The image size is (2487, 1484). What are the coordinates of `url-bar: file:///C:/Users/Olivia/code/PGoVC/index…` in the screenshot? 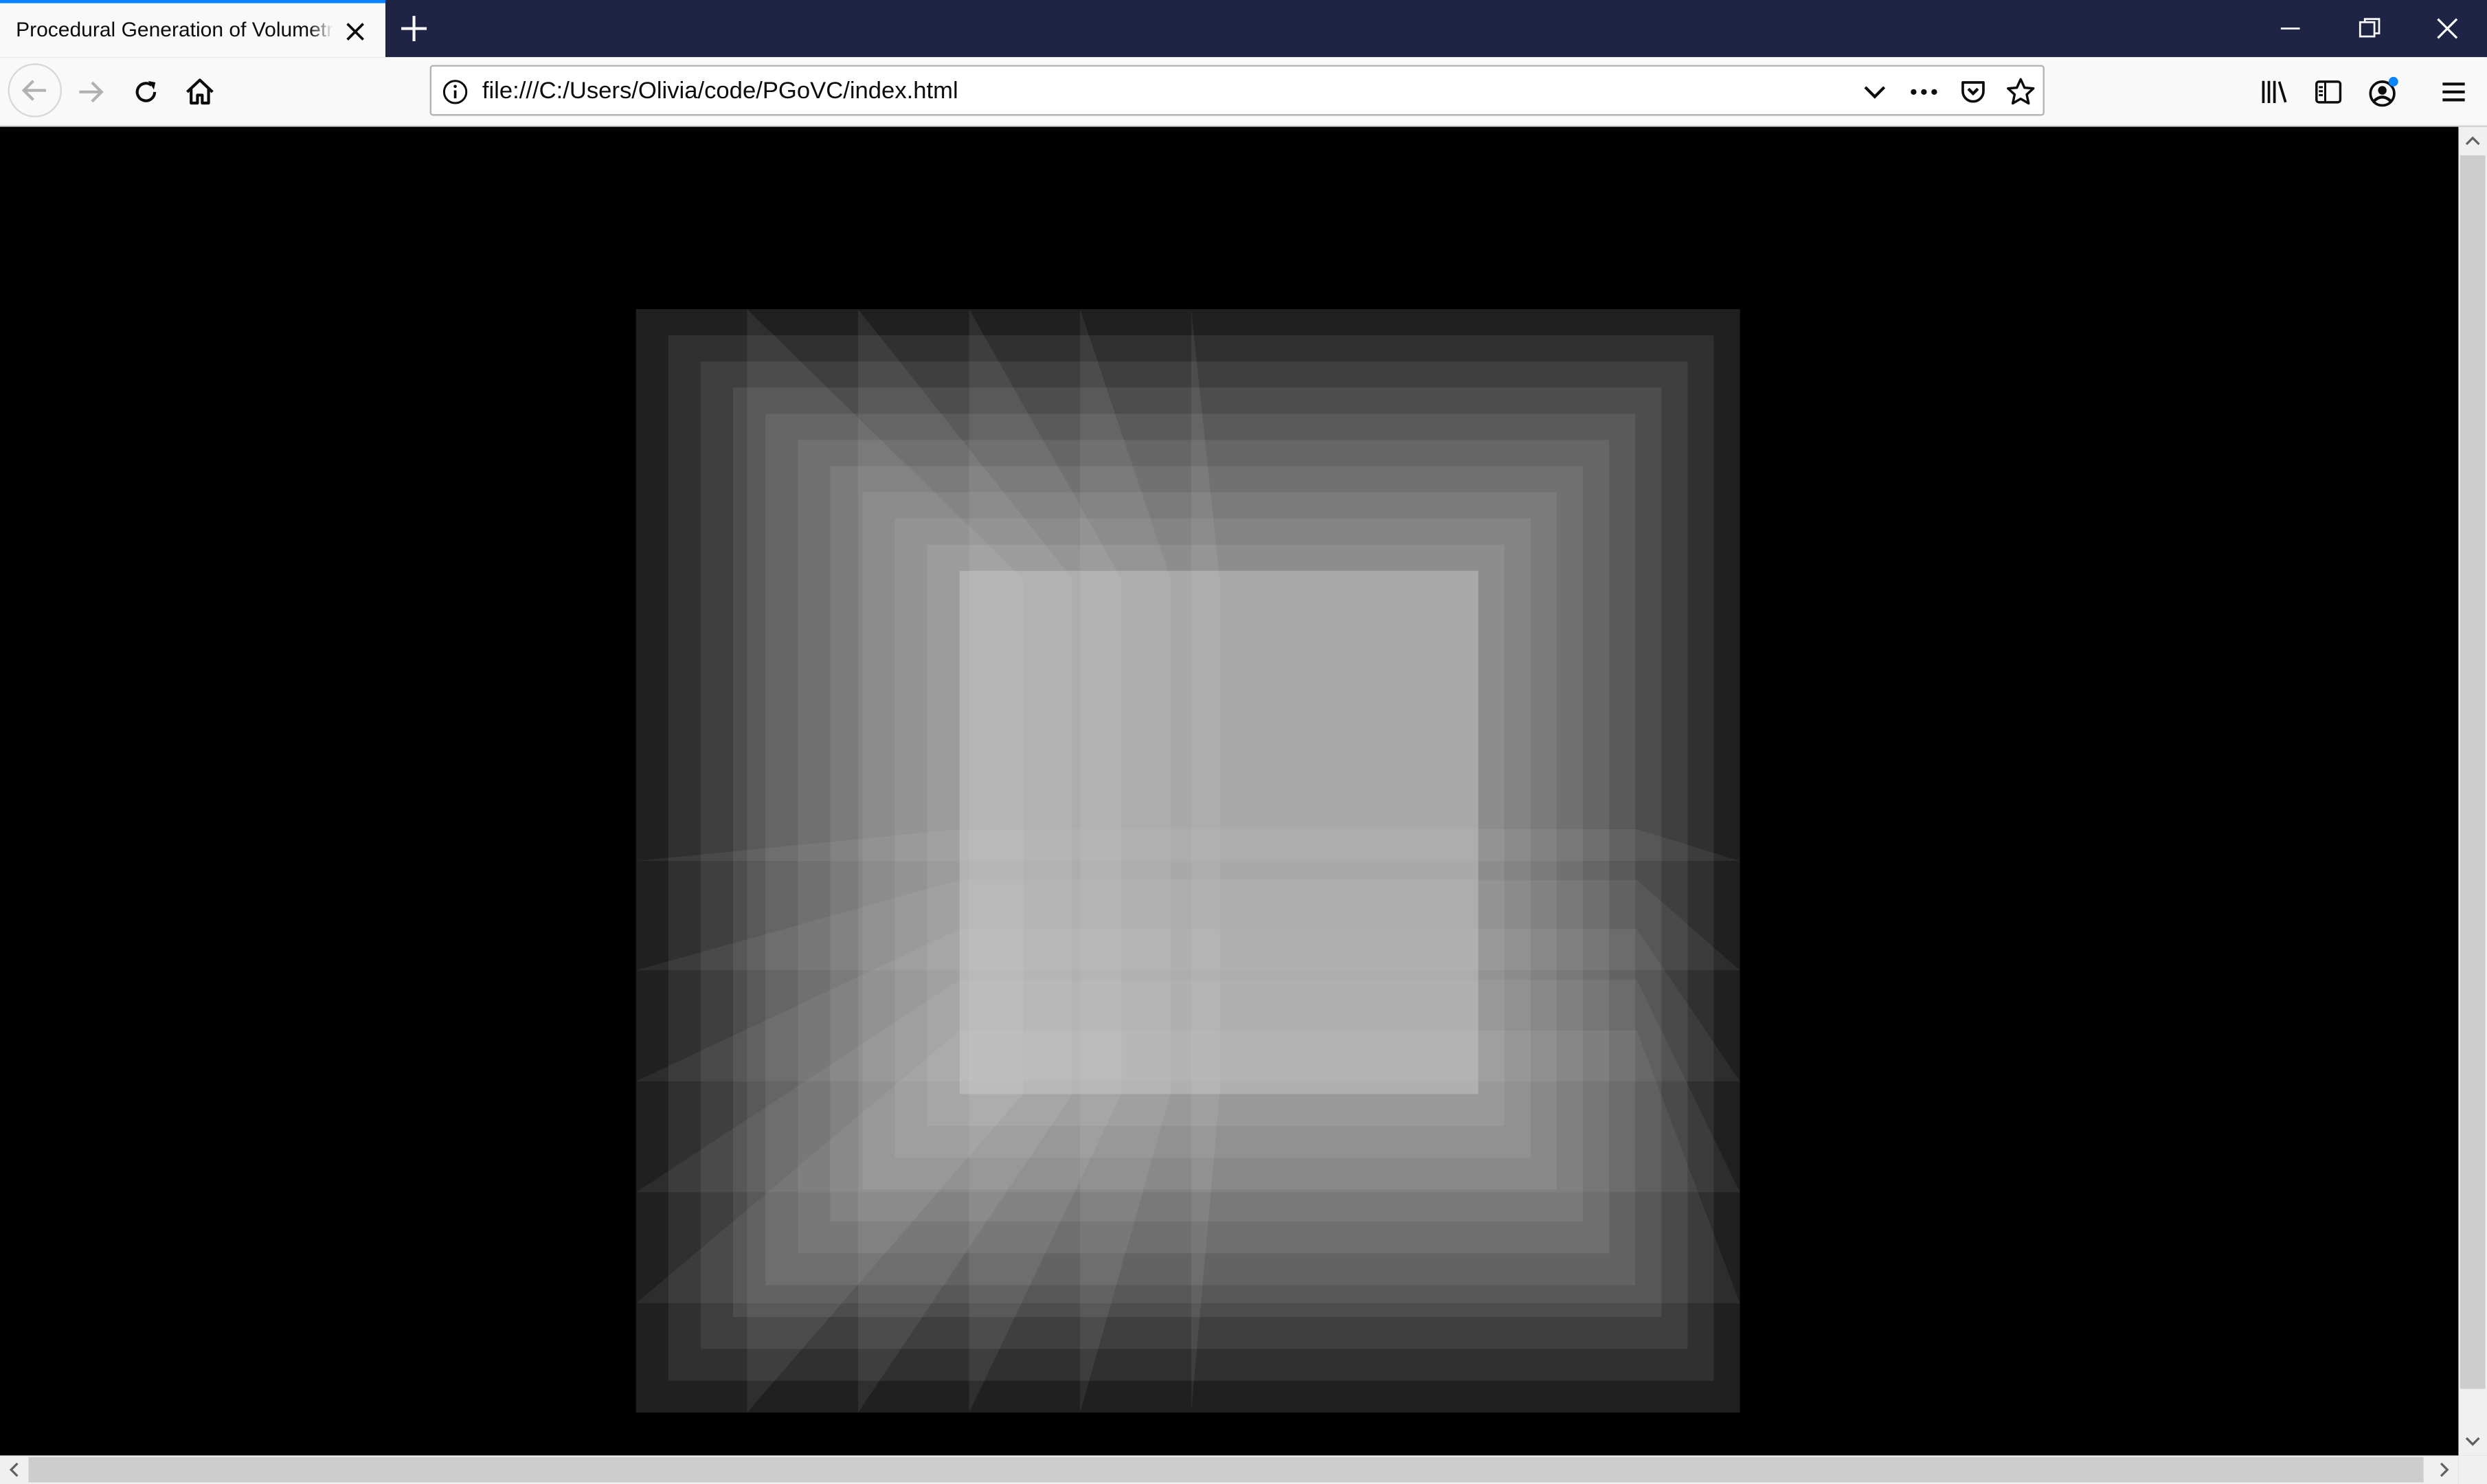 It's located at (1237, 90).